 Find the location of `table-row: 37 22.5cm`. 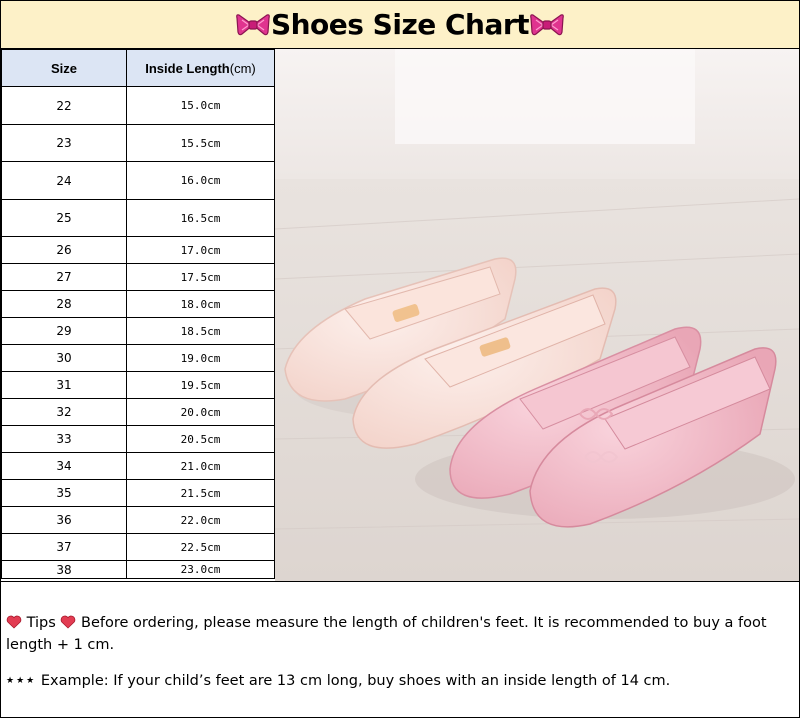

table-row: 37 22.5cm is located at coordinates (138, 547).